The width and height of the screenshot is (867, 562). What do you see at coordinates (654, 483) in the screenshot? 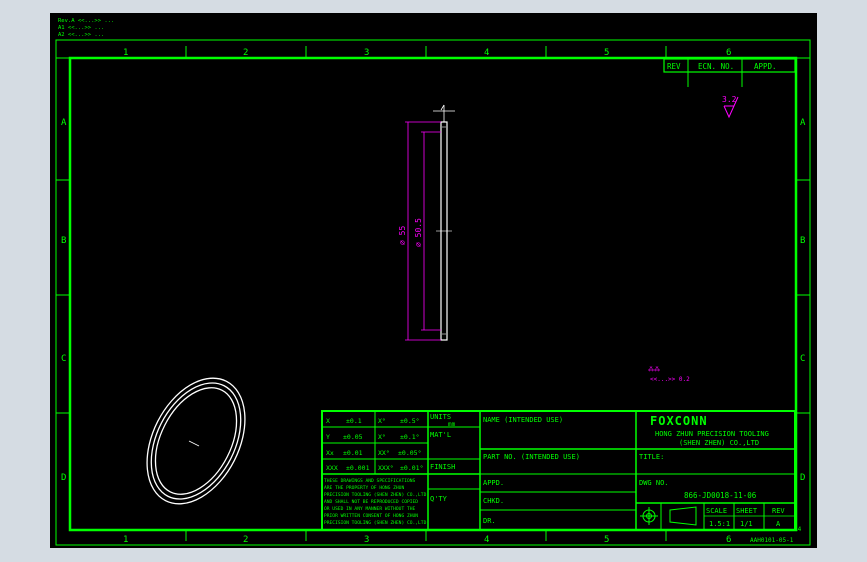
I see `dwg-no-label: DWG NO.` at bounding box center [654, 483].